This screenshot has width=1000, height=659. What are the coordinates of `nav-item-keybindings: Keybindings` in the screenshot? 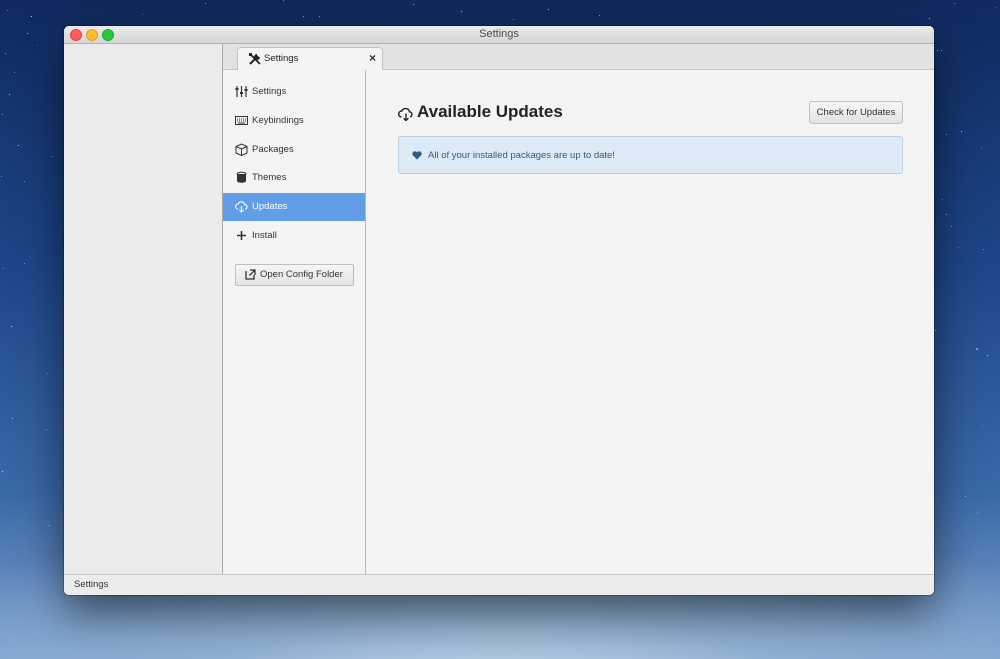 It's located at (294, 121).